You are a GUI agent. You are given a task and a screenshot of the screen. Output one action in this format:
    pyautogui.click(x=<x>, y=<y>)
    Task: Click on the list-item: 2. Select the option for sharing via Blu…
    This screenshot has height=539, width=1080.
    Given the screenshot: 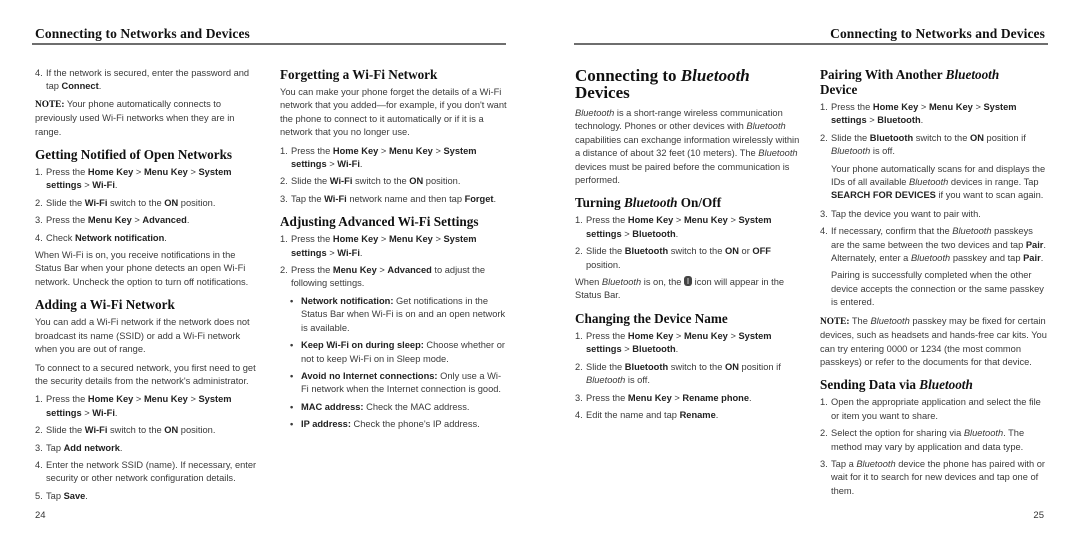 What is the action you would take?
    pyautogui.click(x=922, y=440)
    